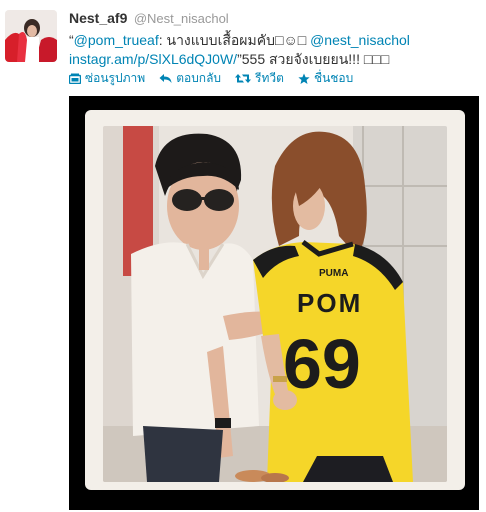 The image size is (486, 512). I want to click on profile-photo-icon, so click(31, 36).